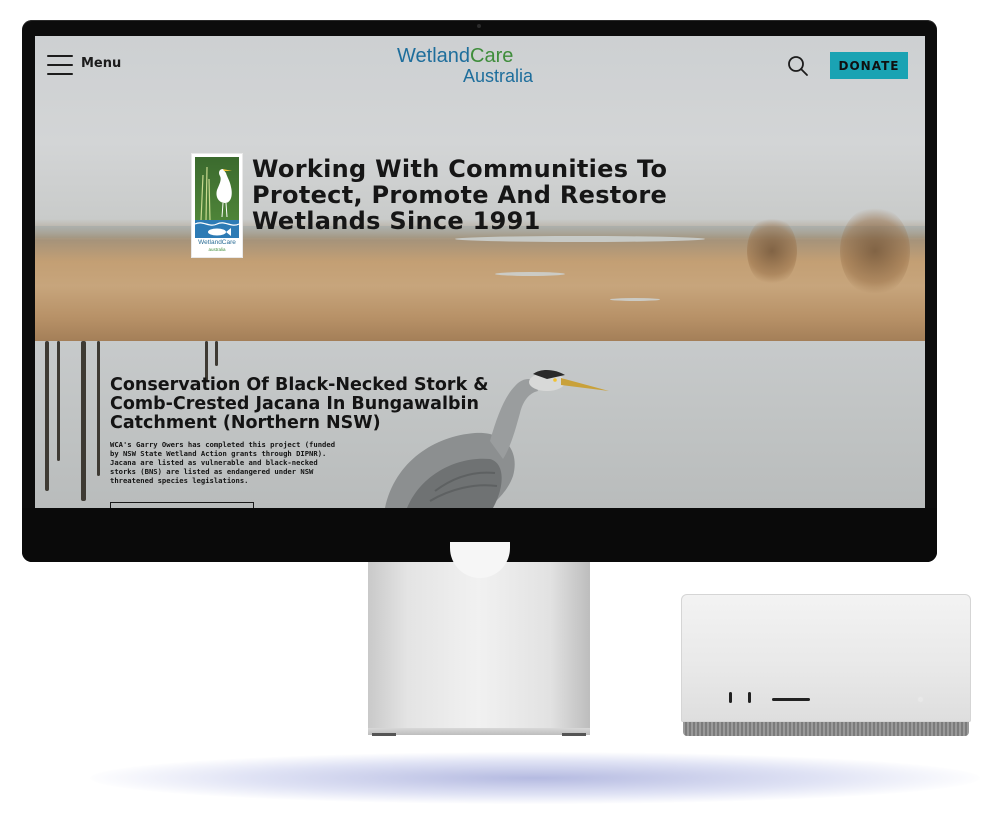  I want to click on badge-caption: WetlandCare australia, so click(217, 246).